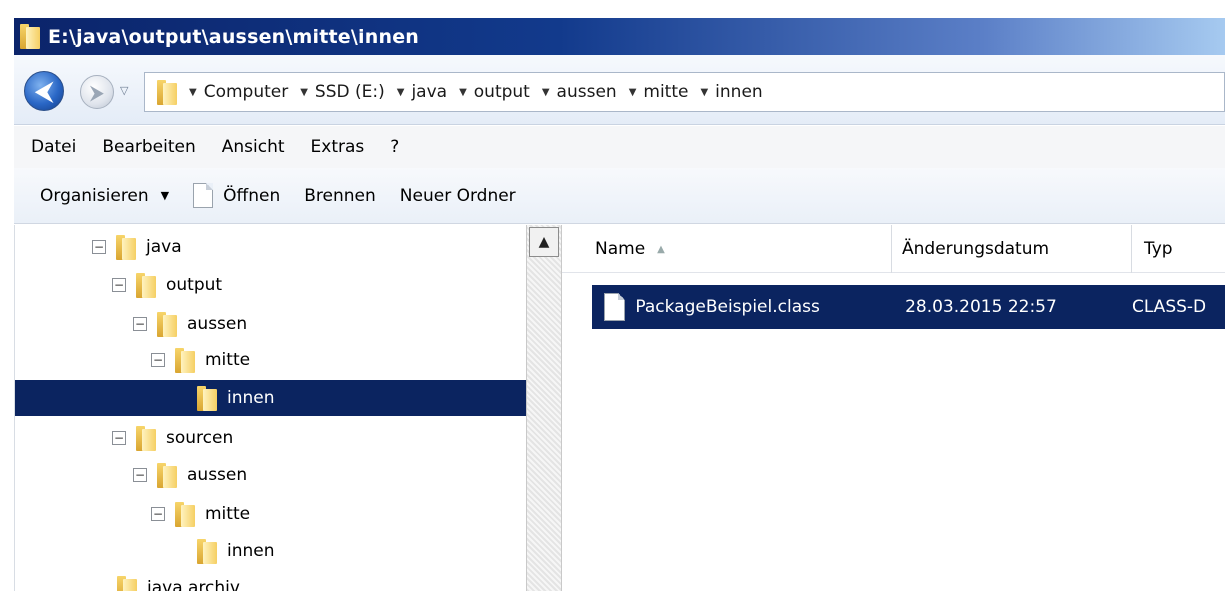 The image size is (1225, 591). I want to click on breadcrumb-innen: ▼ innen, so click(731, 92).